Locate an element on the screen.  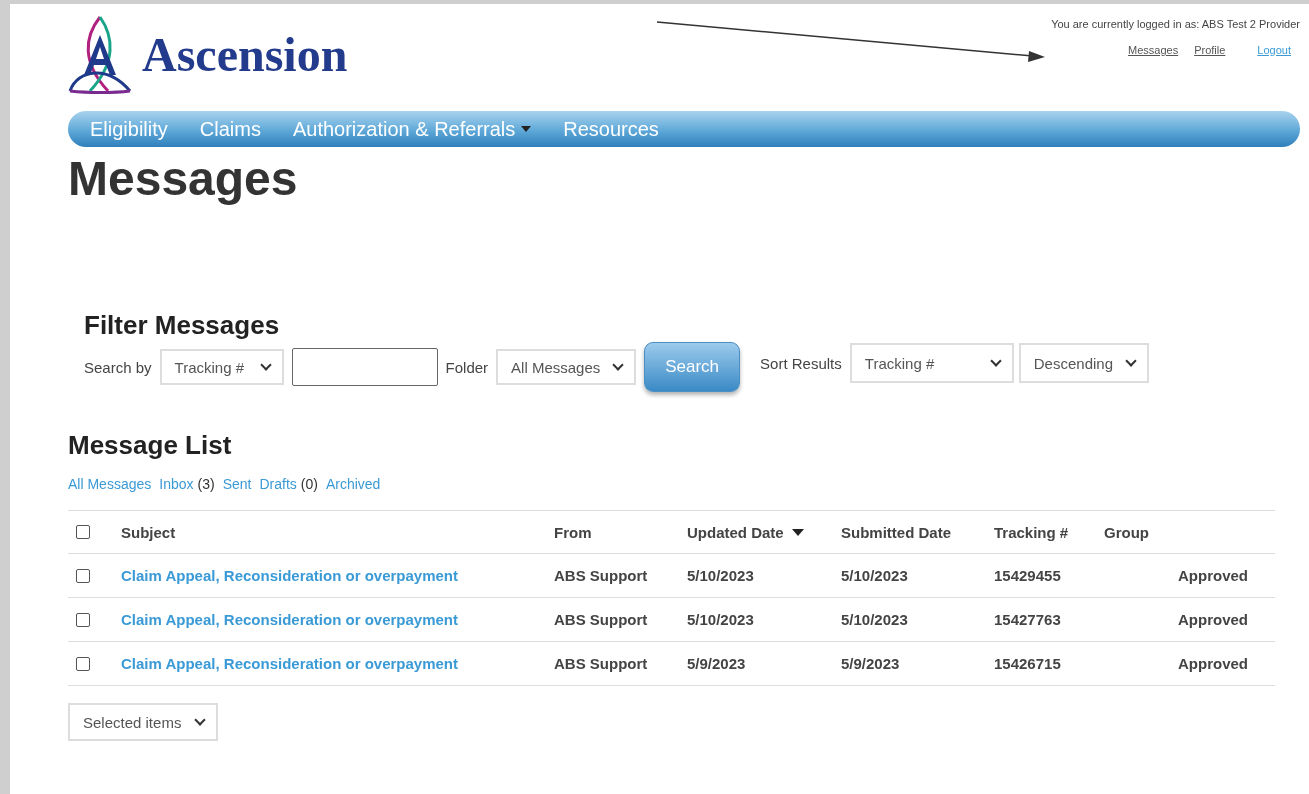
section-title: Message List is located at coordinates (150, 445).